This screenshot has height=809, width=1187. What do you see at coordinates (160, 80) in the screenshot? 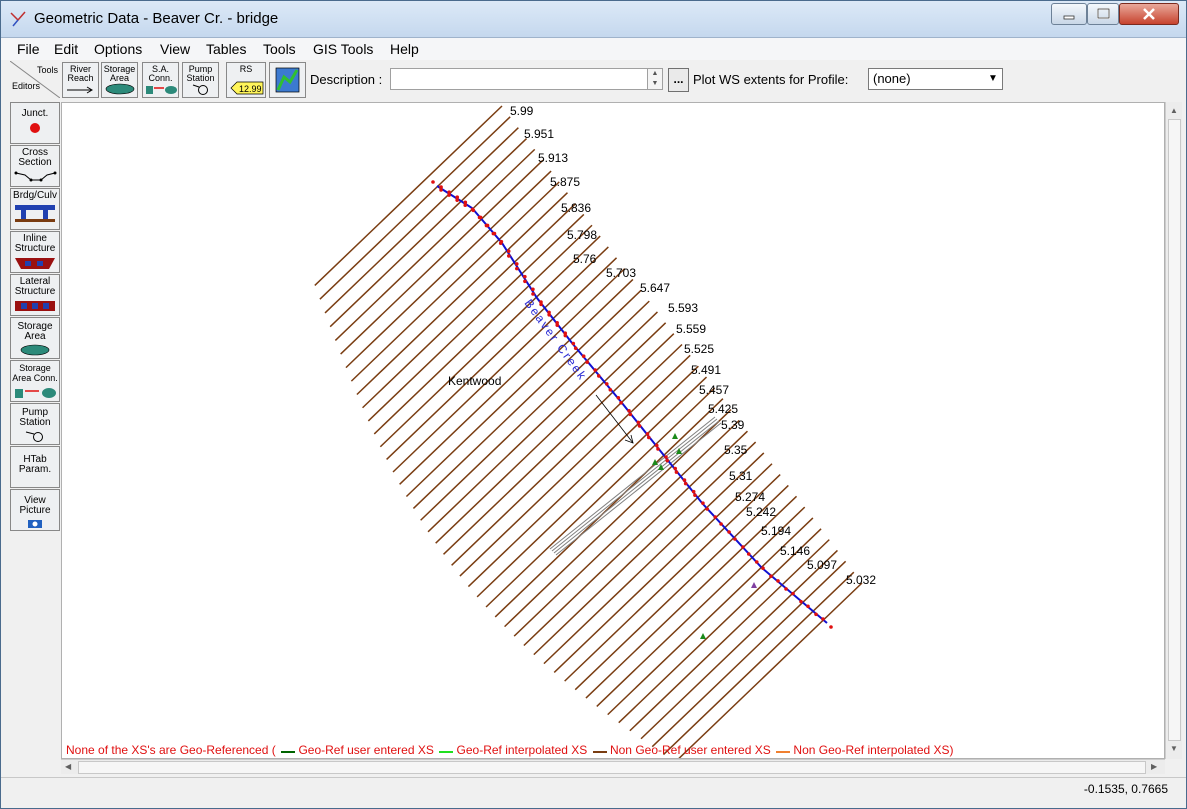
I see `sa-conn-tool-button: S.A. Conn.` at bounding box center [160, 80].